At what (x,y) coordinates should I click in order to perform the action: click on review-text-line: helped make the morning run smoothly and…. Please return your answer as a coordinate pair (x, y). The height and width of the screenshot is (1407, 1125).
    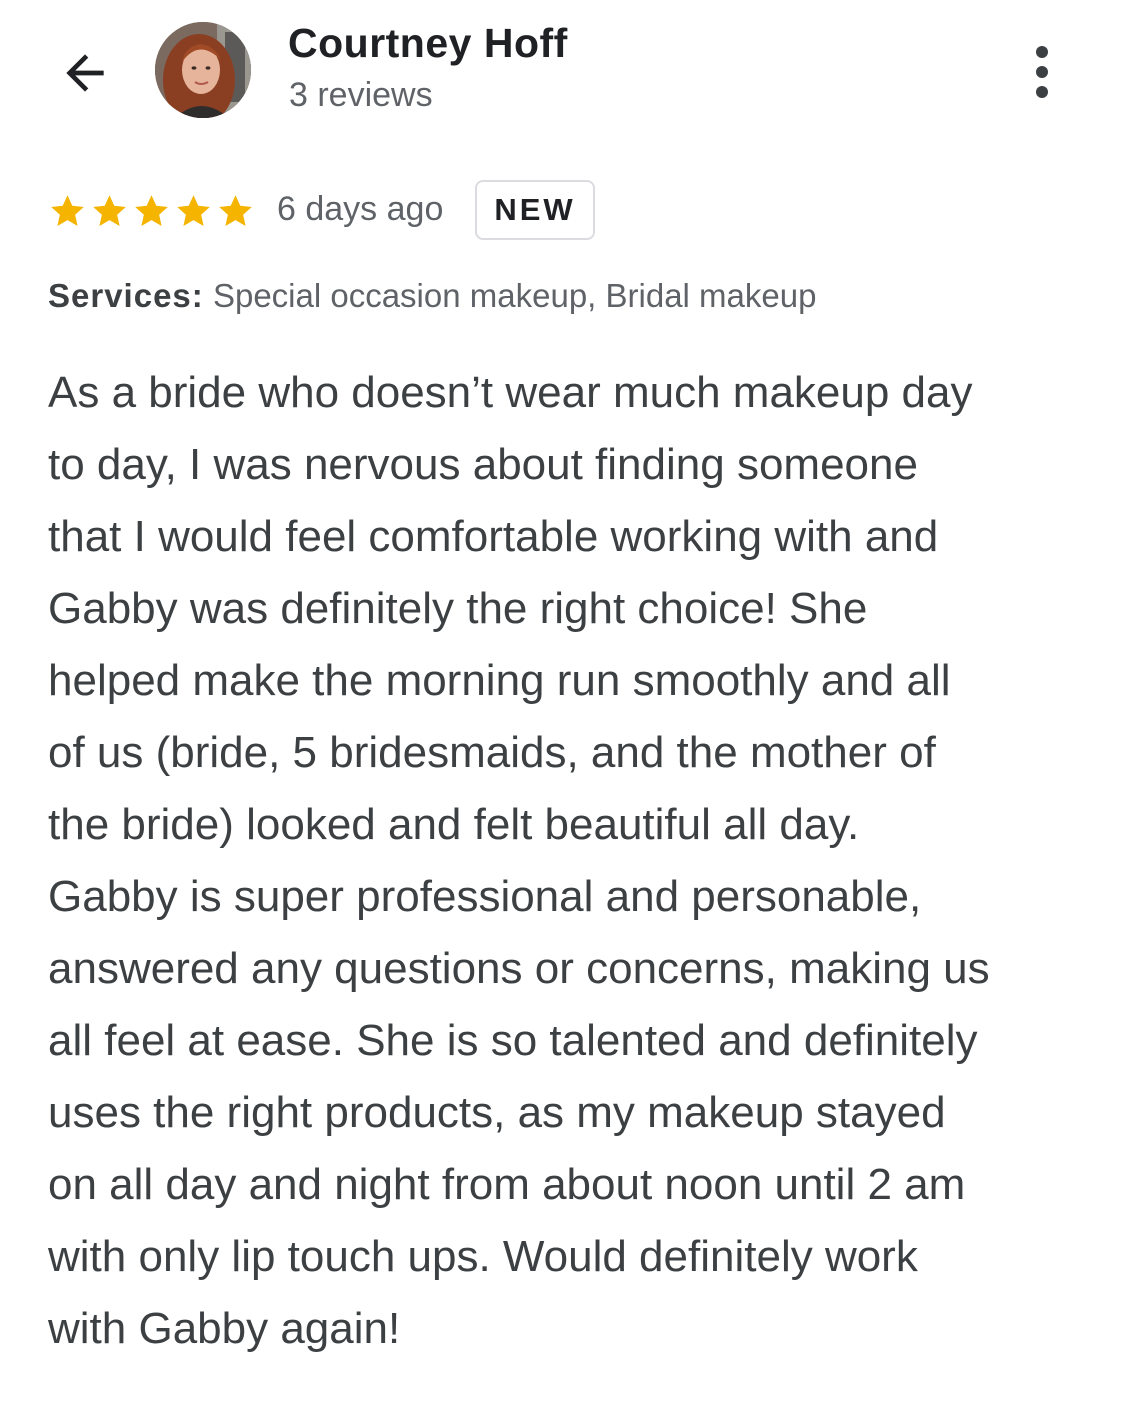
    Looking at the image, I should click on (499, 680).